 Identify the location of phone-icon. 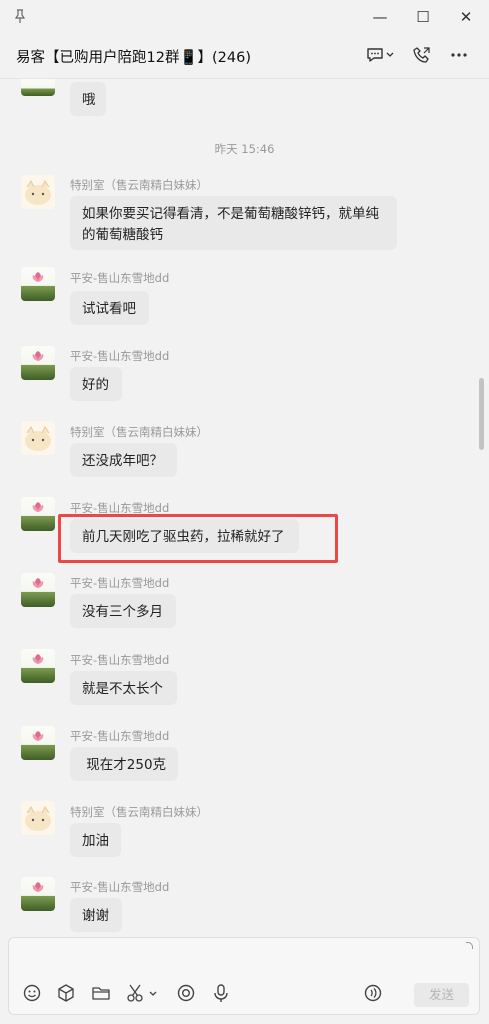
(422, 55).